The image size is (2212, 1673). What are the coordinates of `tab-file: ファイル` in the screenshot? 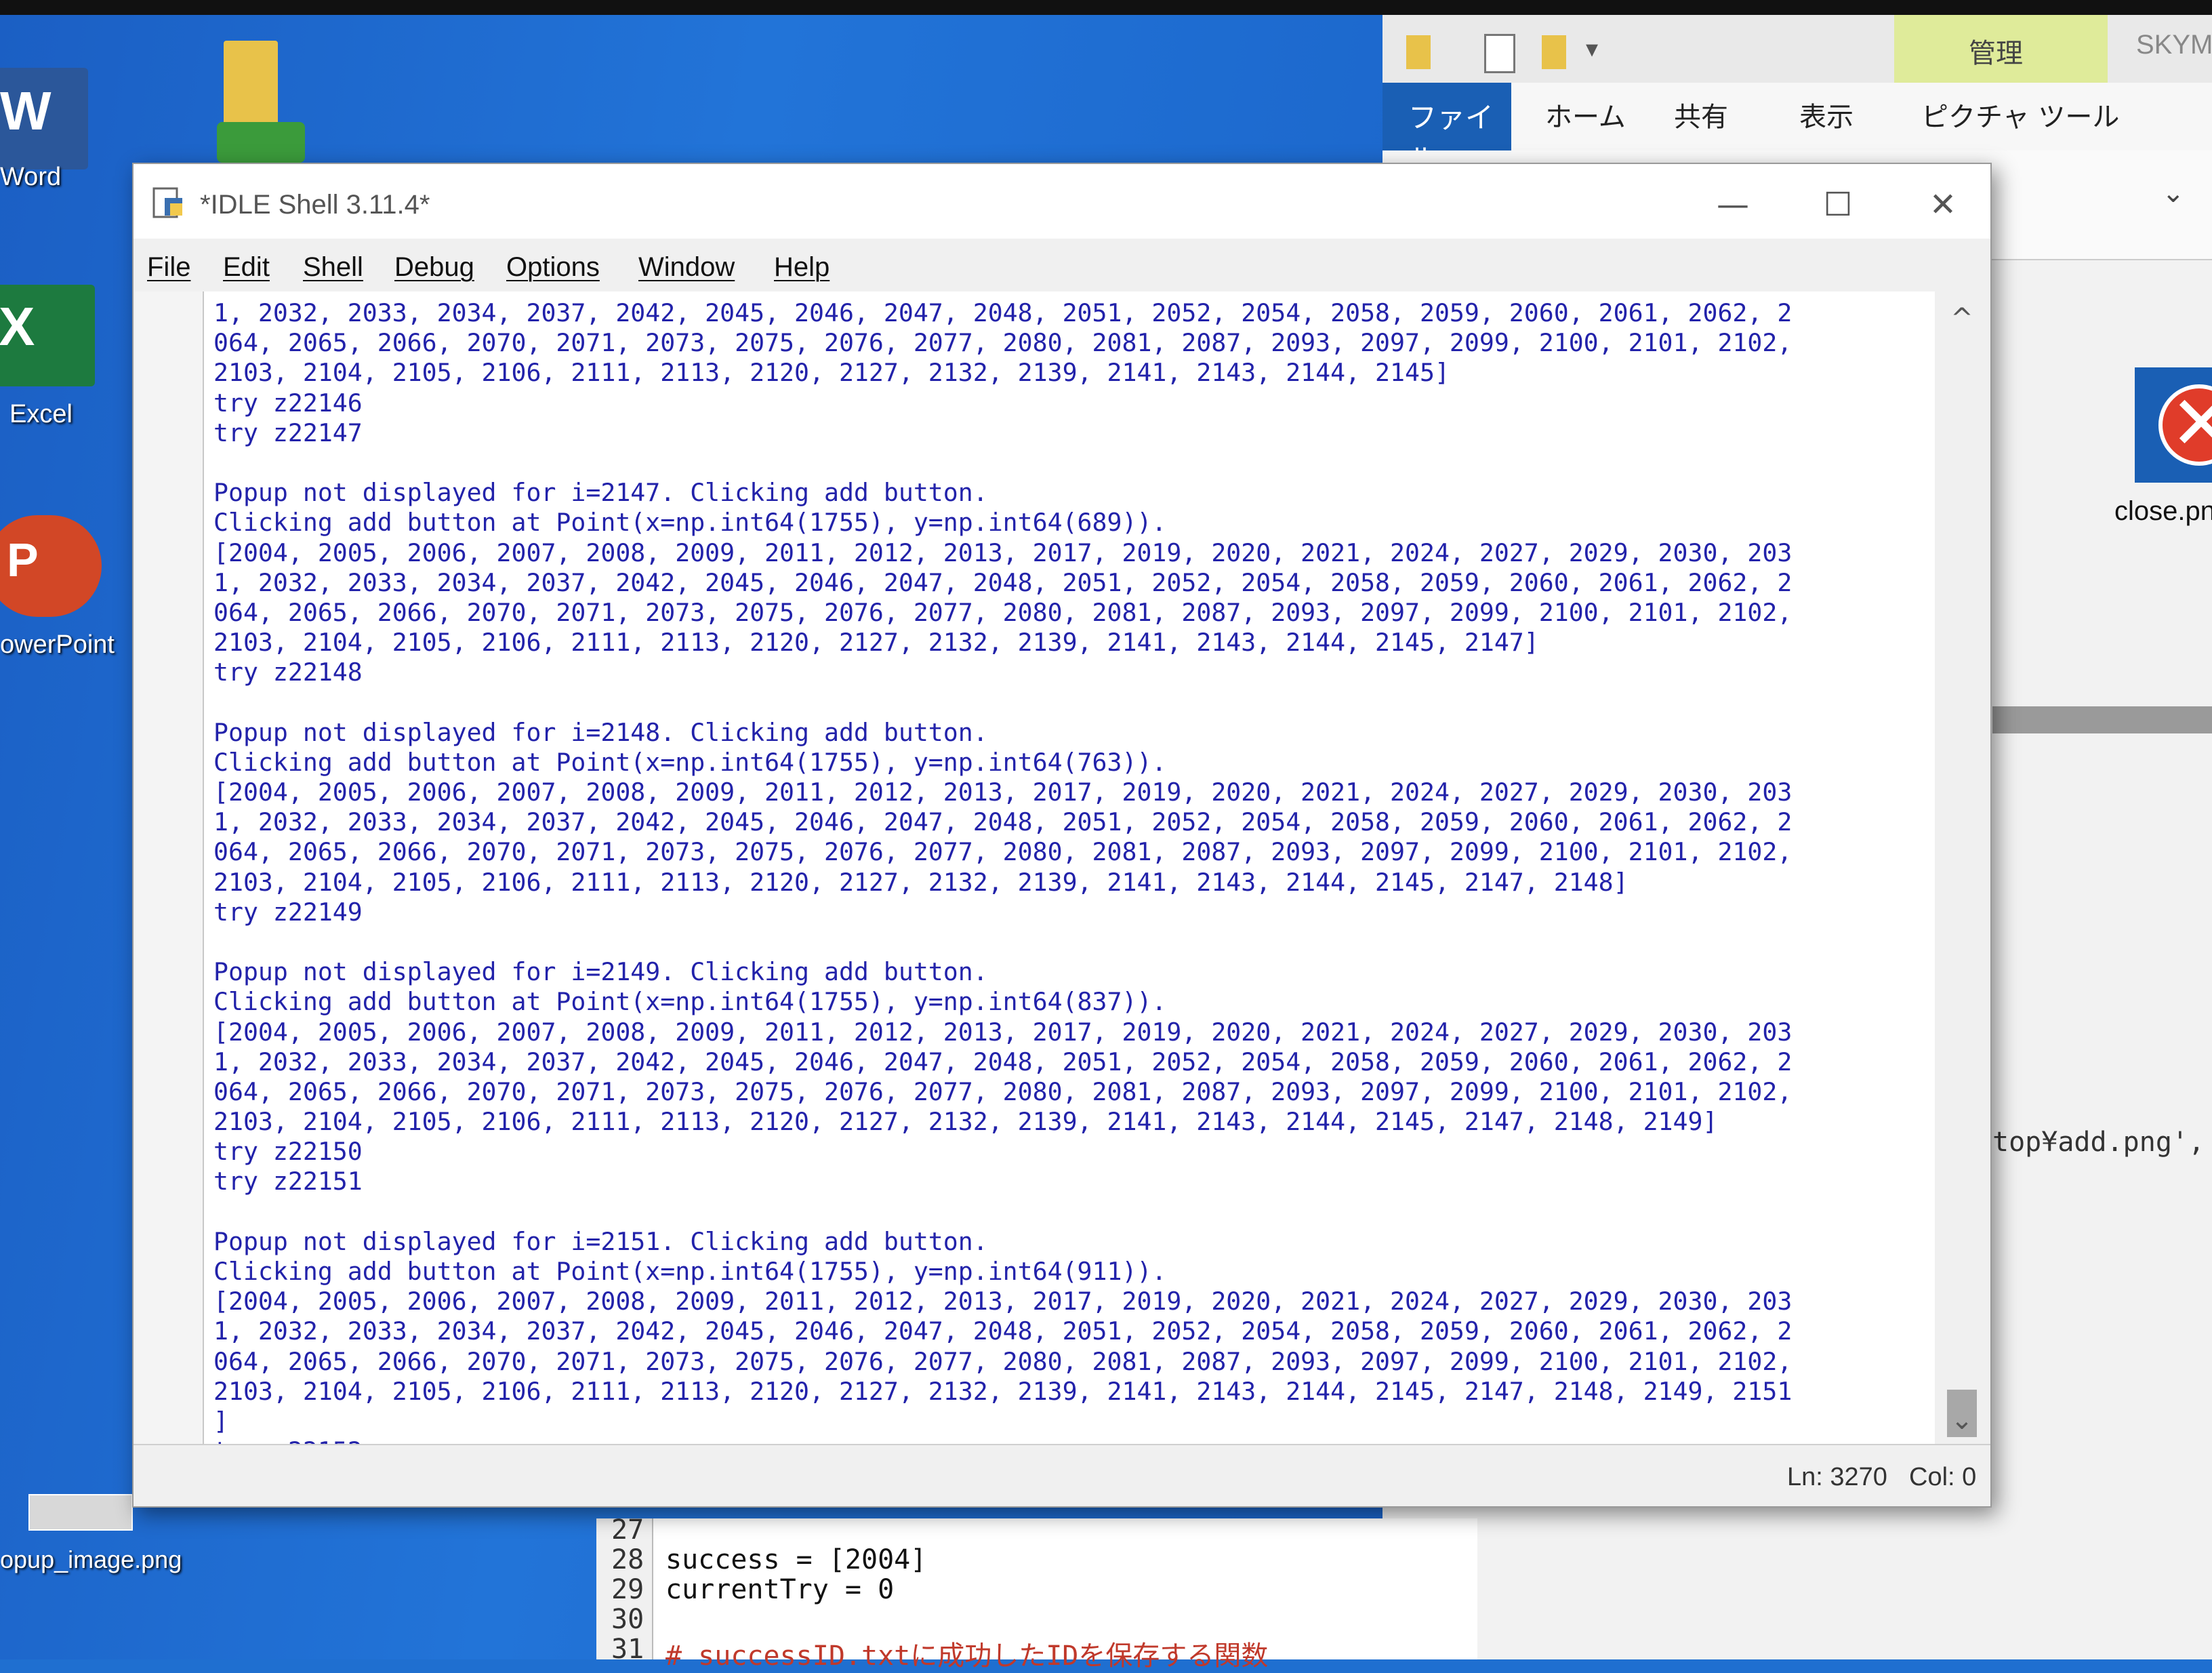 It's located at (1447, 129).